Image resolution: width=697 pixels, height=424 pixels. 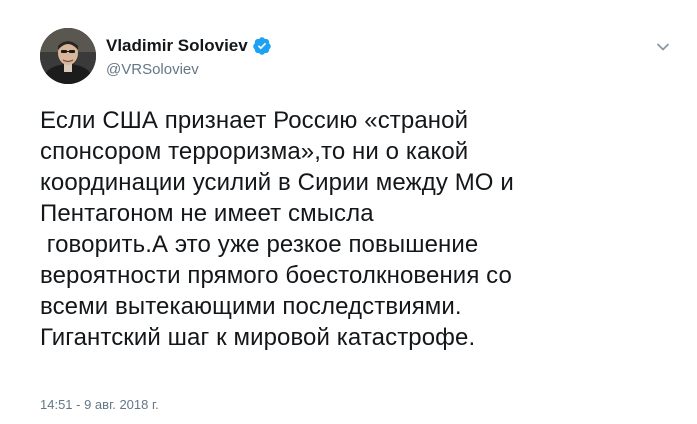 I want to click on tweet-text-line: говорить.А это уже резкое повышение, so click(x=259, y=244).